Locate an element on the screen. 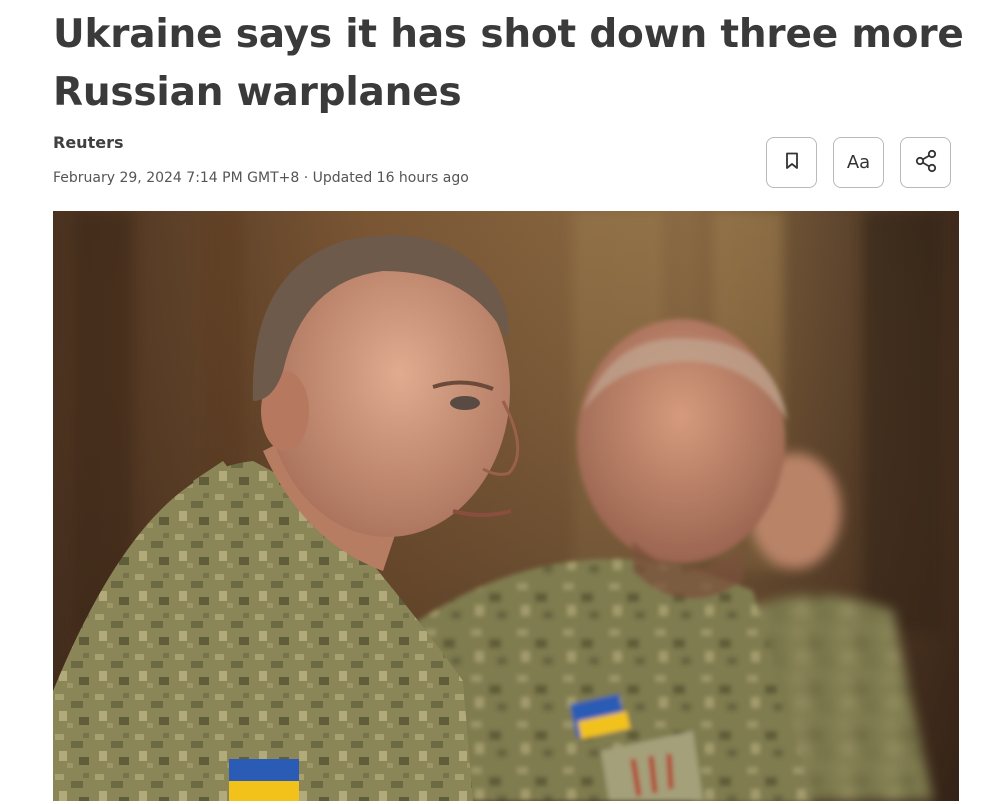 This screenshot has width=1000, height=804. updated-time: Updated 16 hours ago is located at coordinates (390, 178).